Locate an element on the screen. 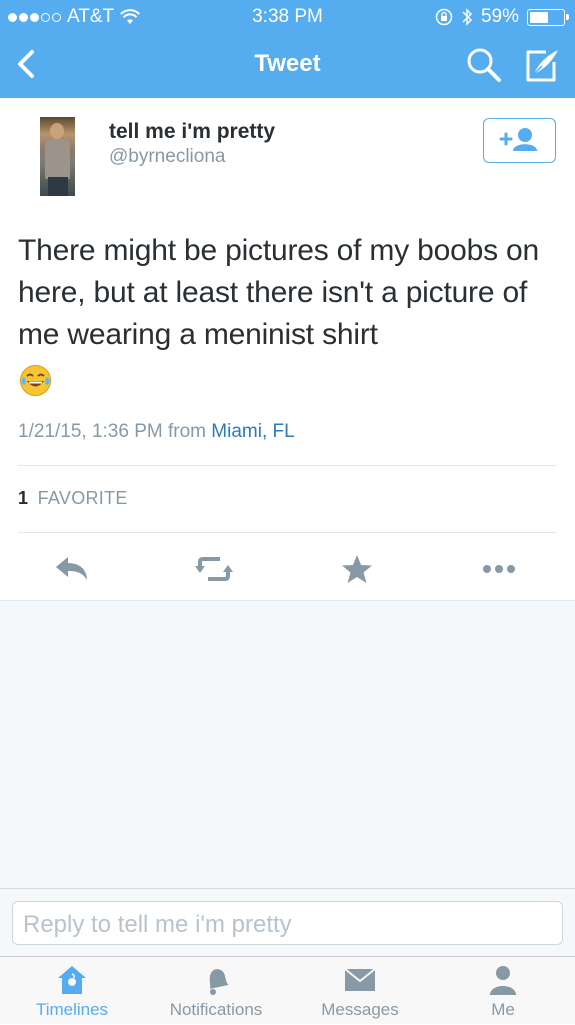 The height and width of the screenshot is (1025, 575). tab-timelines: Timelines is located at coordinates (72, 991).